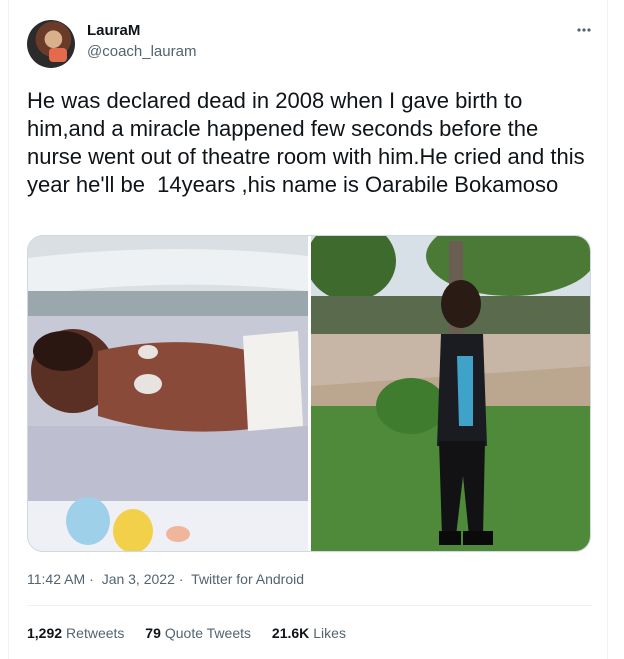  I want to click on stat-label: Likes, so click(329, 633).